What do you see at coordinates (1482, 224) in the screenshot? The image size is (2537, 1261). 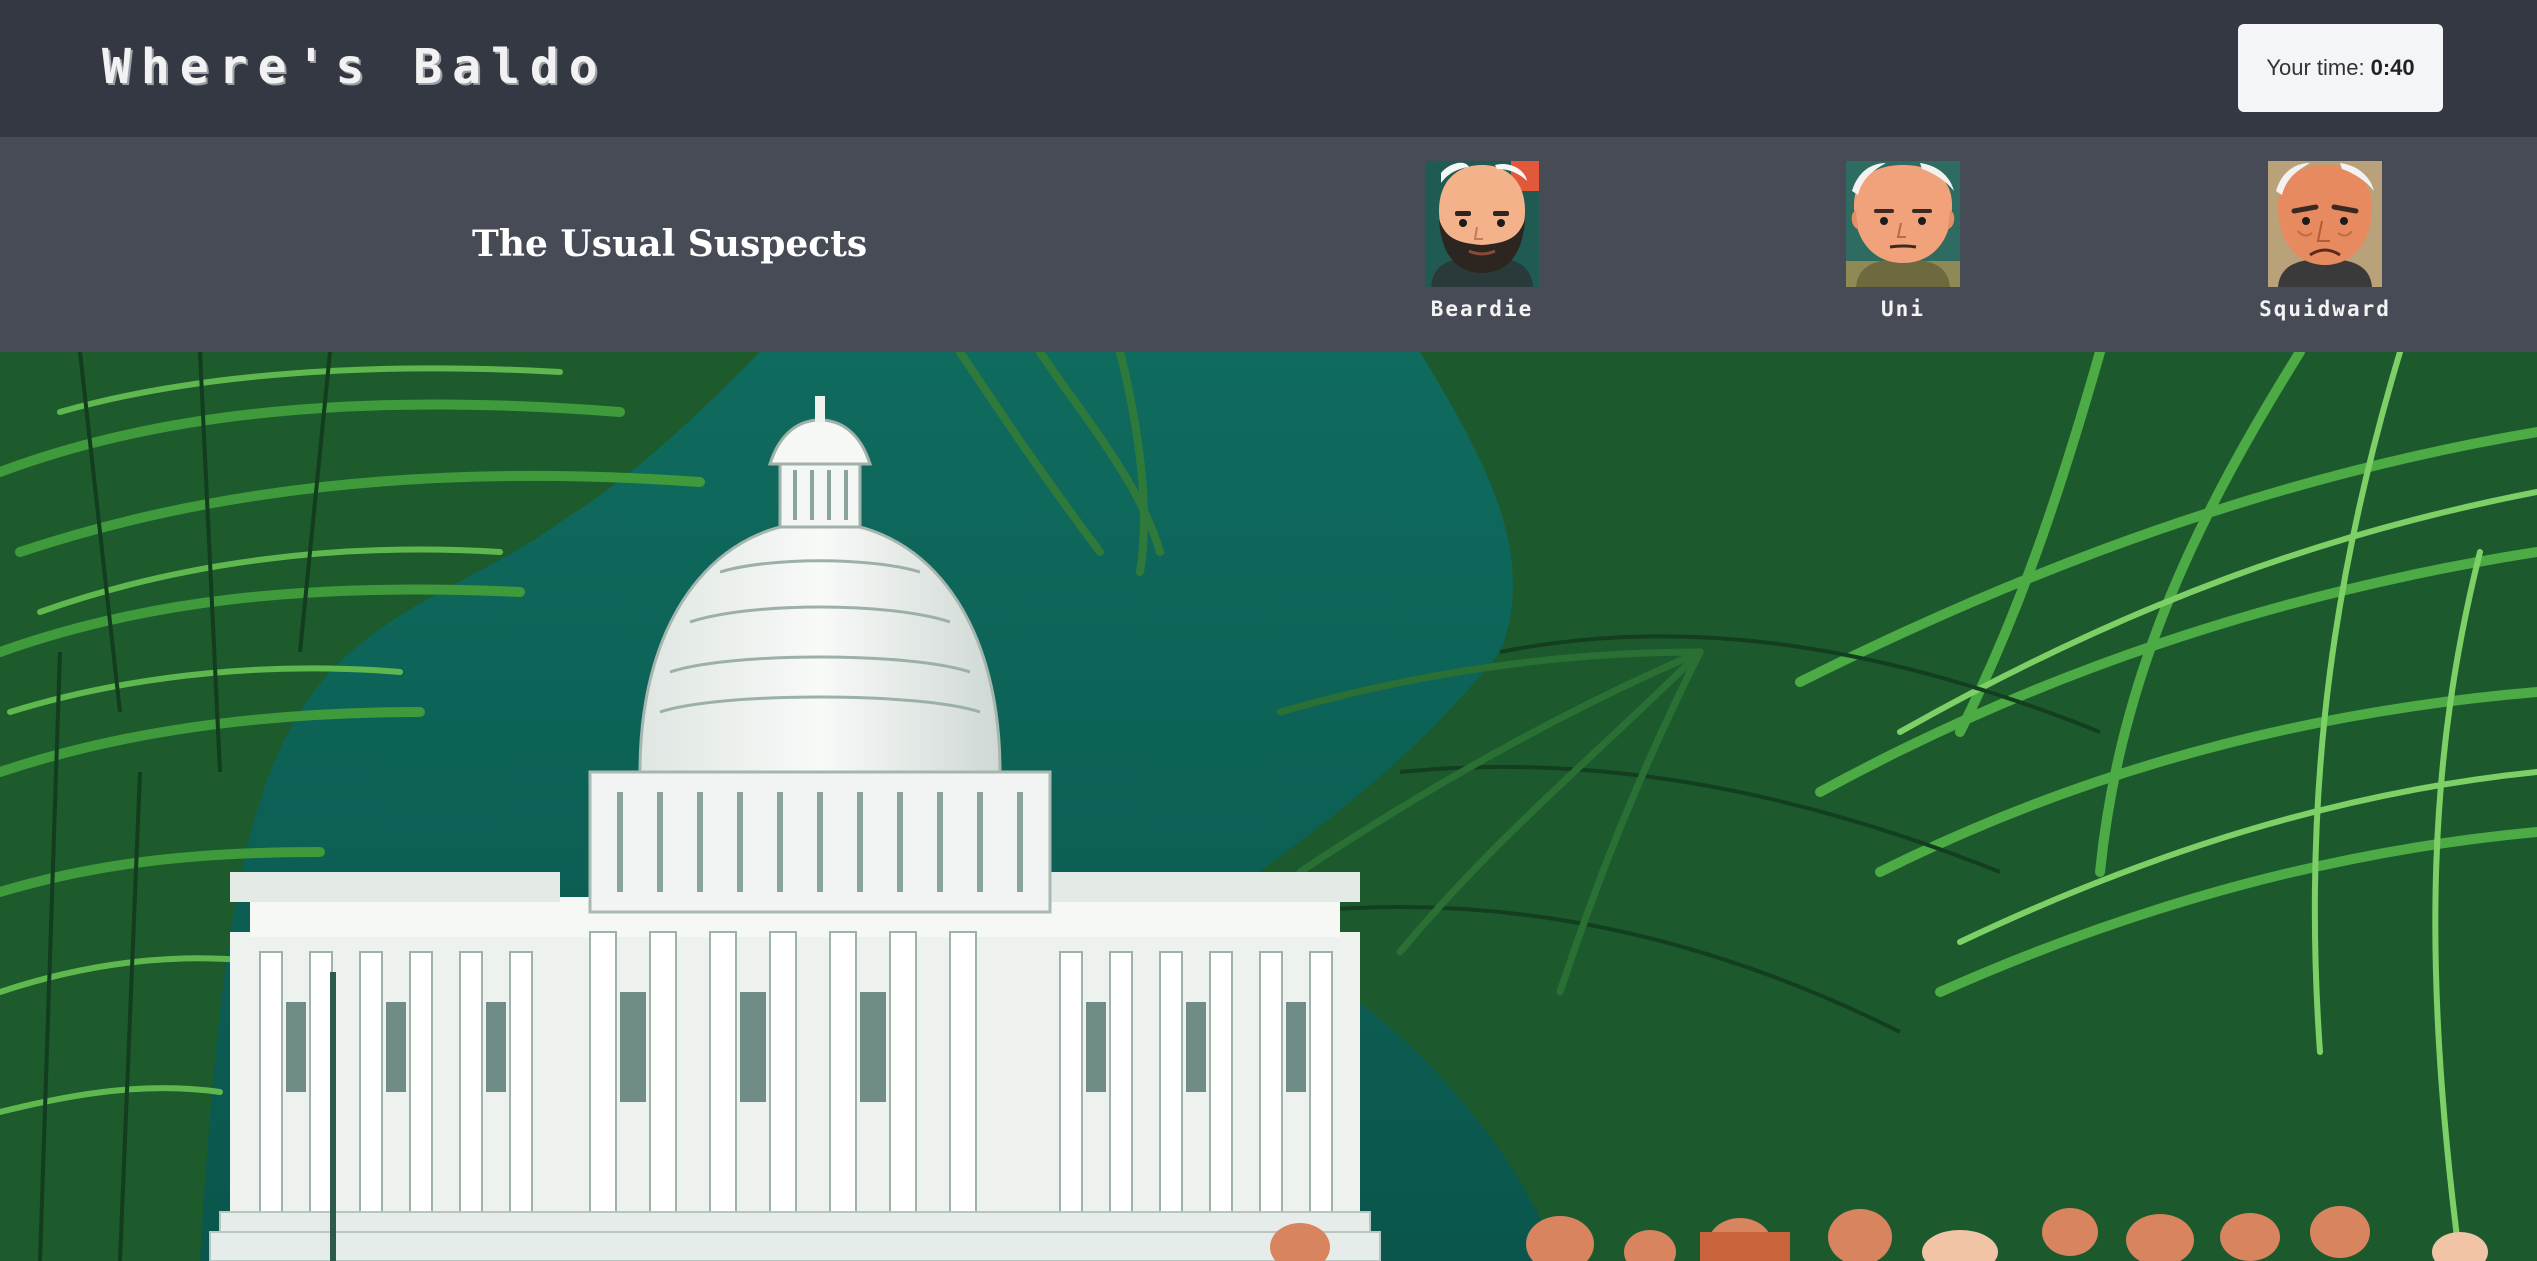 I see `bearded-bald-man-avatar` at bounding box center [1482, 224].